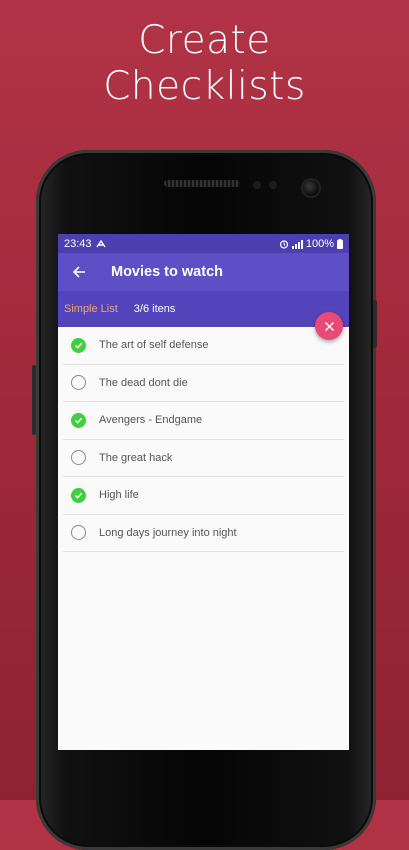 The height and width of the screenshot is (850, 409). I want to click on promo-headline: Create Checklists, so click(204, 64).